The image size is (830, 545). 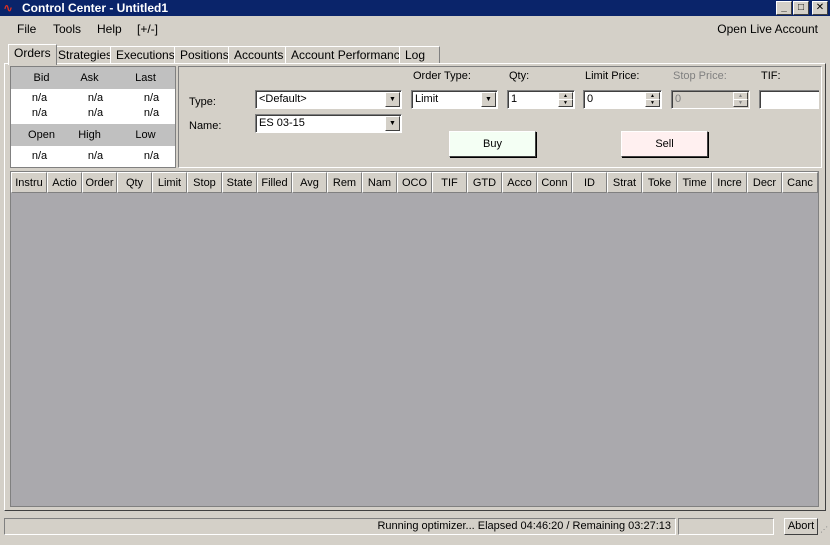 I want to click on col-state: State, so click(x=239, y=182).